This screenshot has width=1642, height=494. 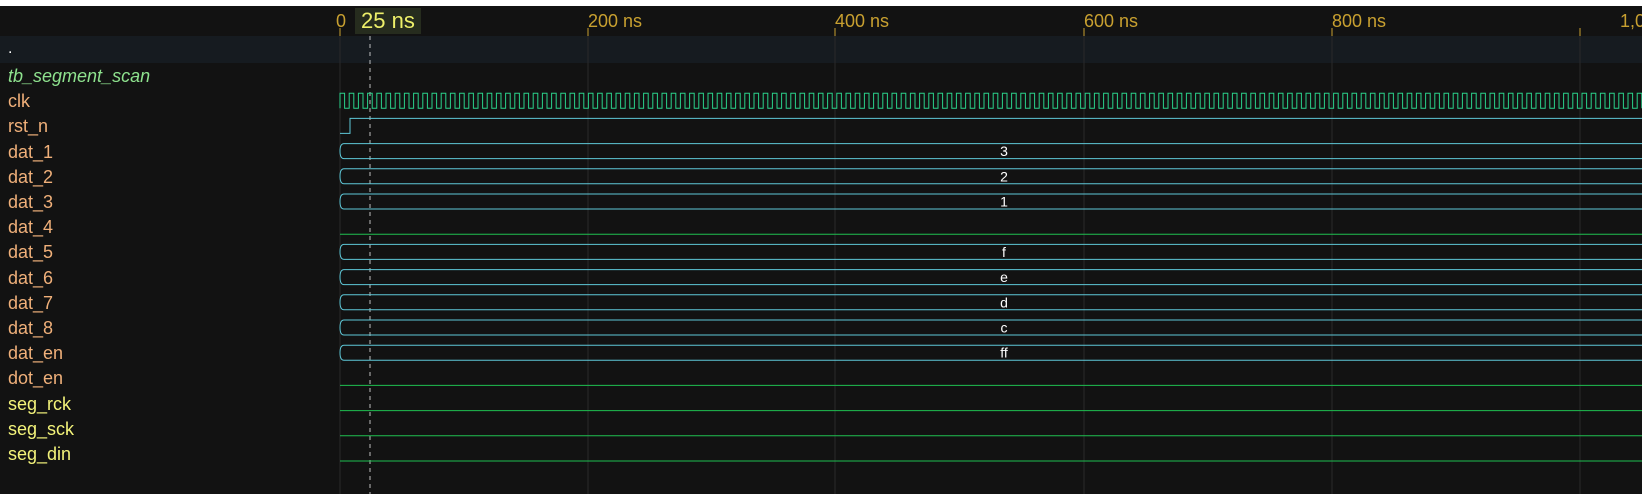 I want to click on wave-clk, so click(x=990, y=100).